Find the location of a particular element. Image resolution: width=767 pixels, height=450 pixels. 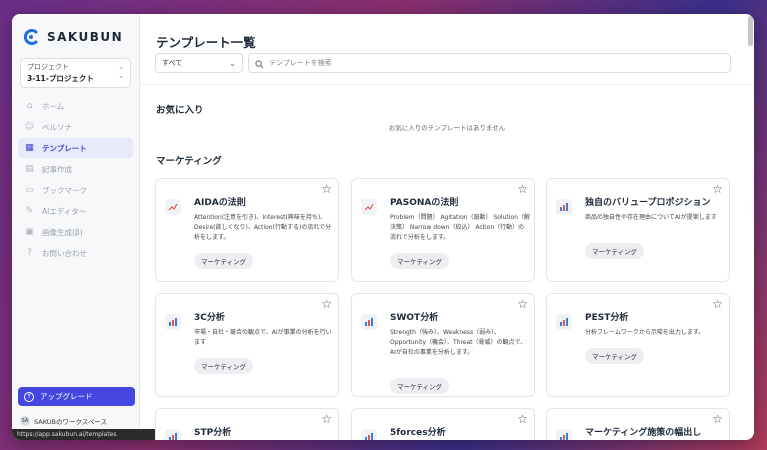

sidebar-item-label: お問い合わせ is located at coordinates (64, 253).